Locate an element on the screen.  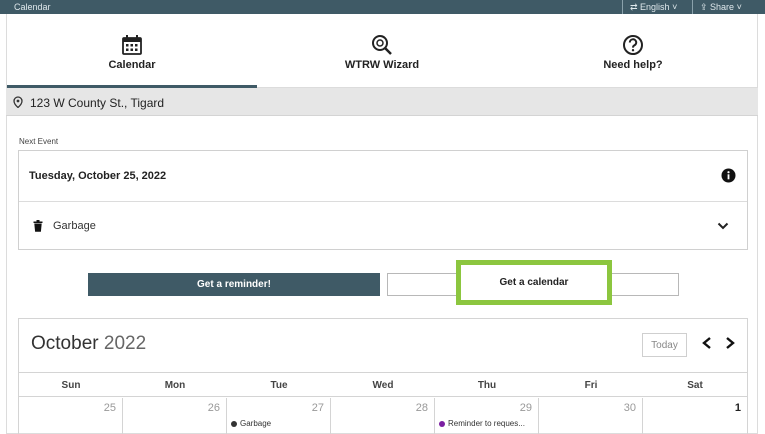
event-type: Garbage is located at coordinates (74, 226).